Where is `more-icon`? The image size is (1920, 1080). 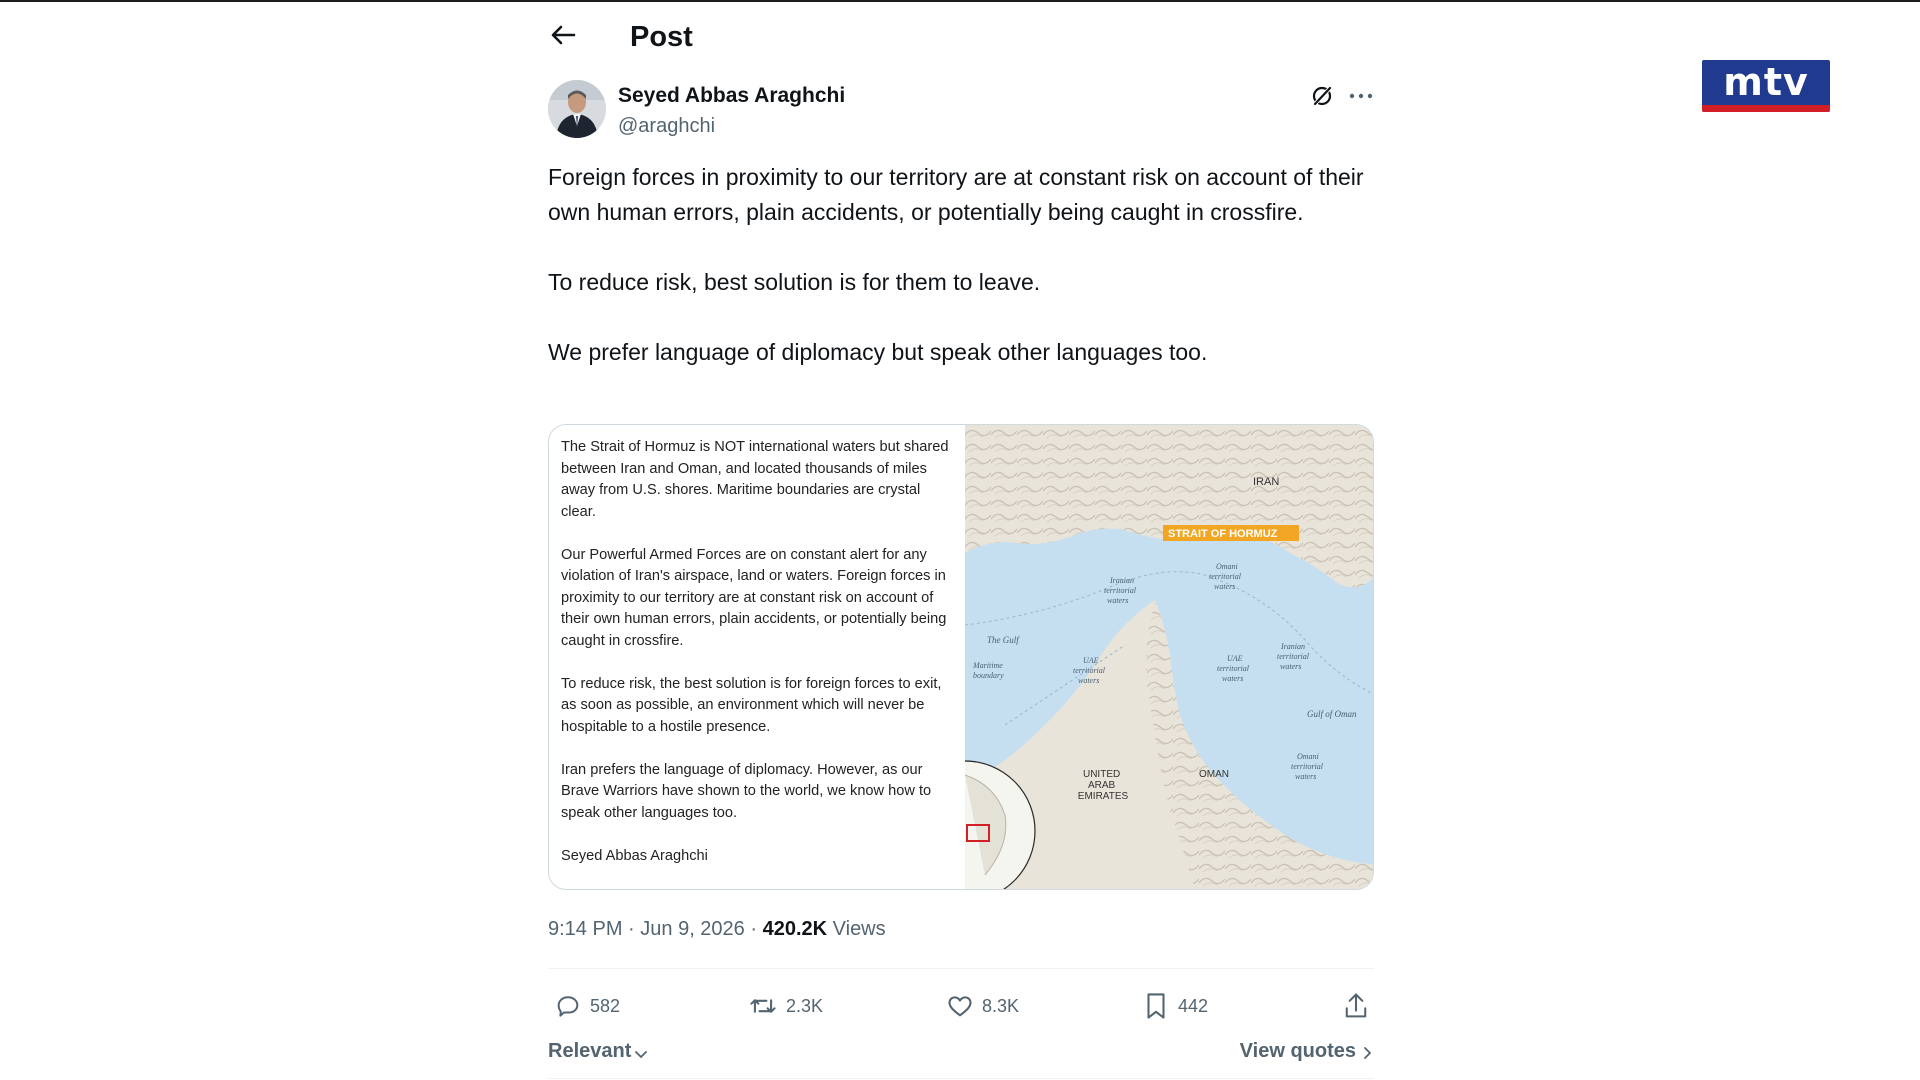 more-icon is located at coordinates (1361, 96).